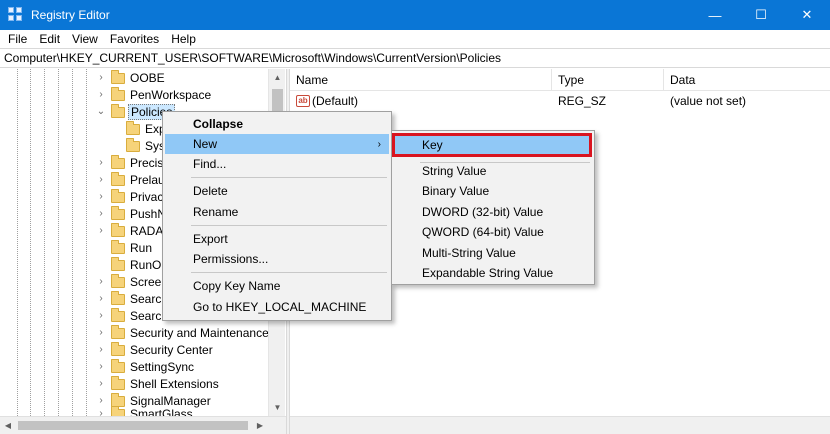 Image resolution: width=830 pixels, height=434 pixels. I want to click on scroll-left-arrow-icon: ◀, so click(8, 425).